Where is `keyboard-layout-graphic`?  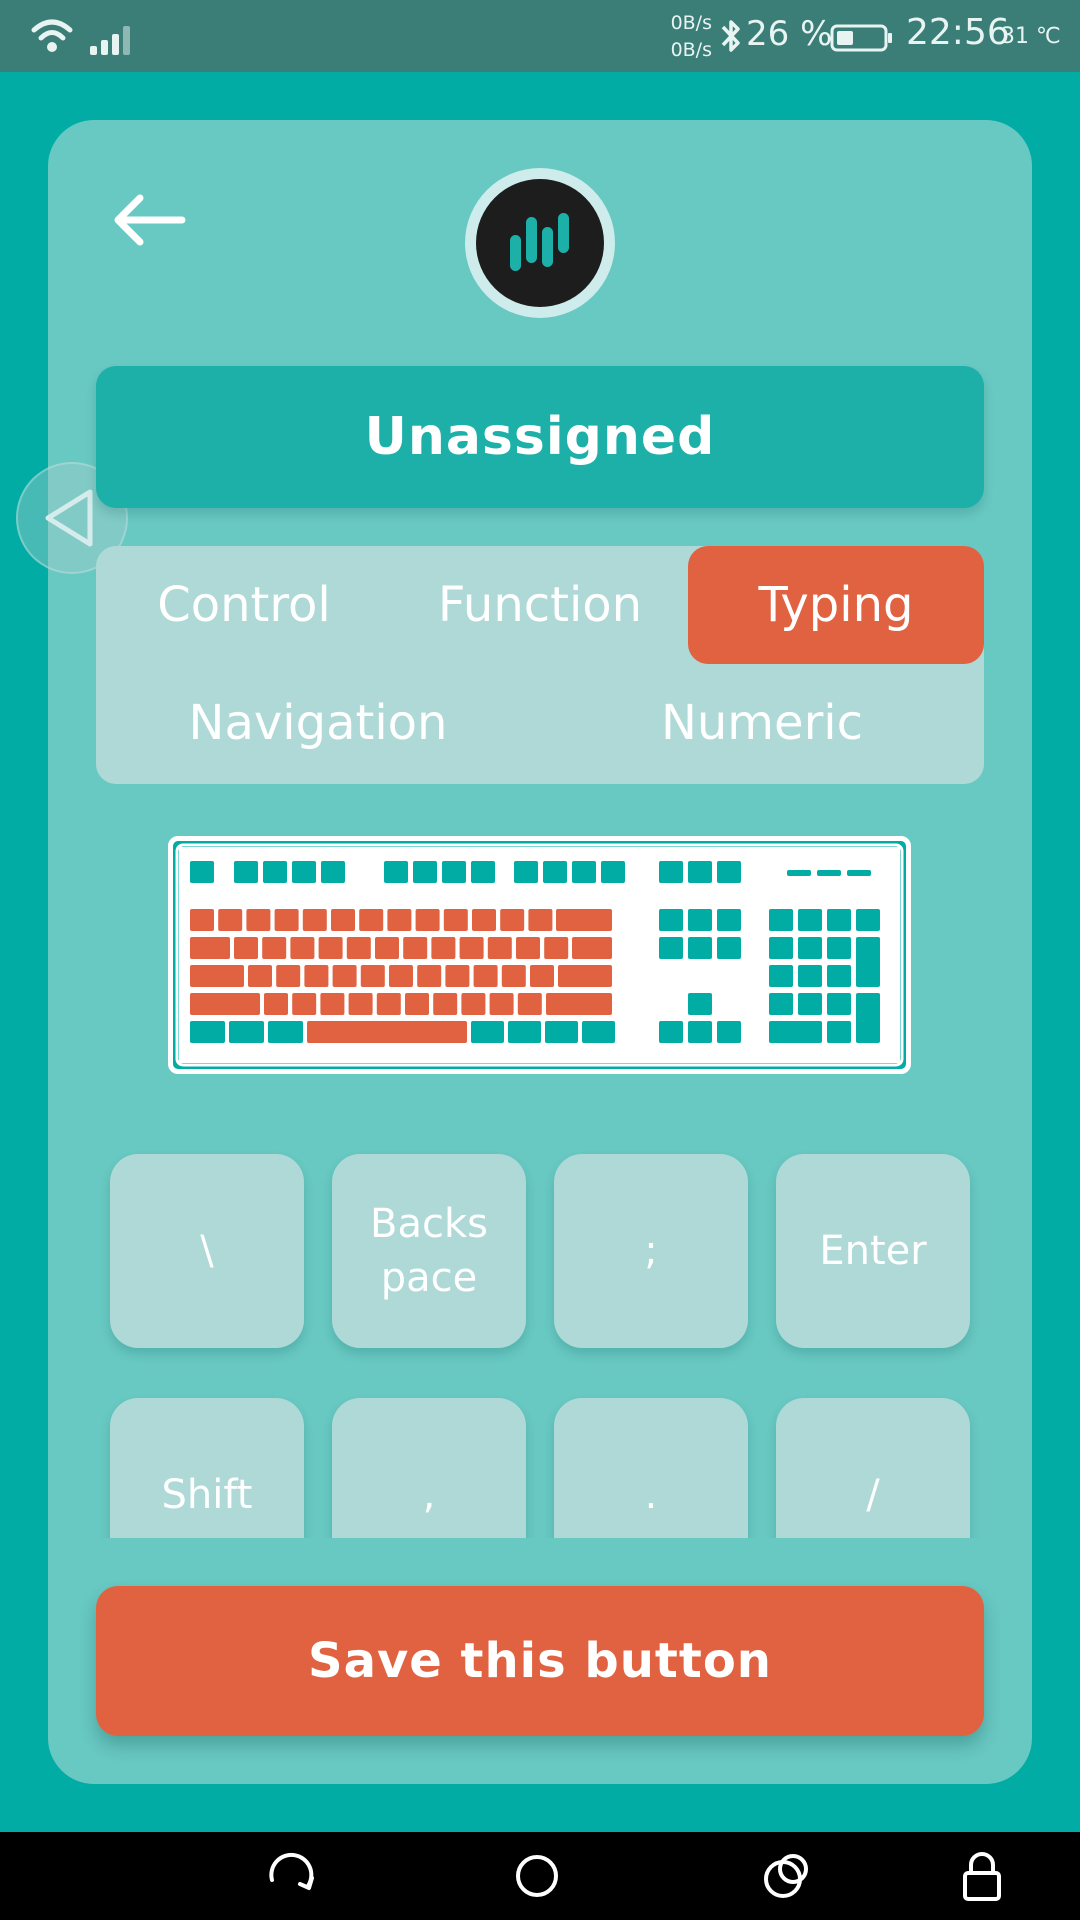 keyboard-layout-graphic is located at coordinates (539, 955).